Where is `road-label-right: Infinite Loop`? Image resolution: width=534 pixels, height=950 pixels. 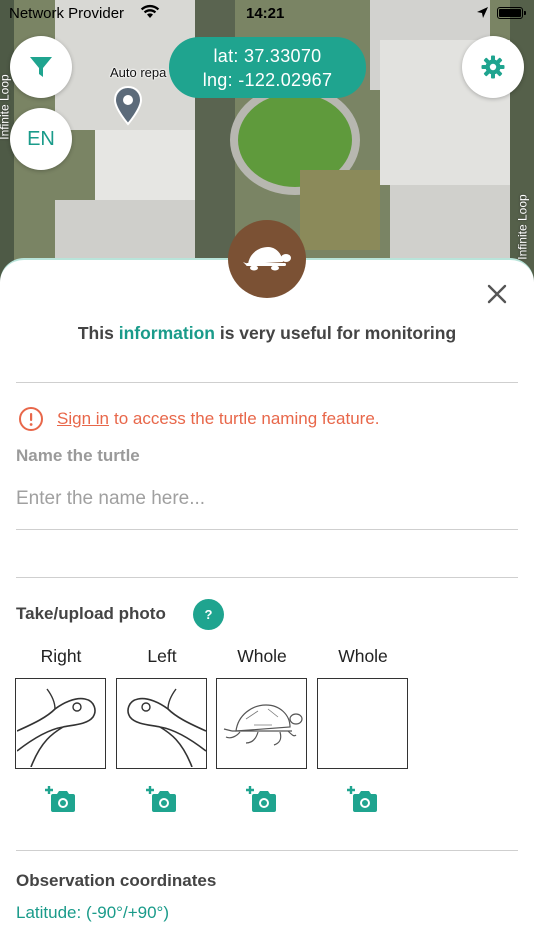
road-label-right: Infinite Loop is located at coordinates (522, 227).